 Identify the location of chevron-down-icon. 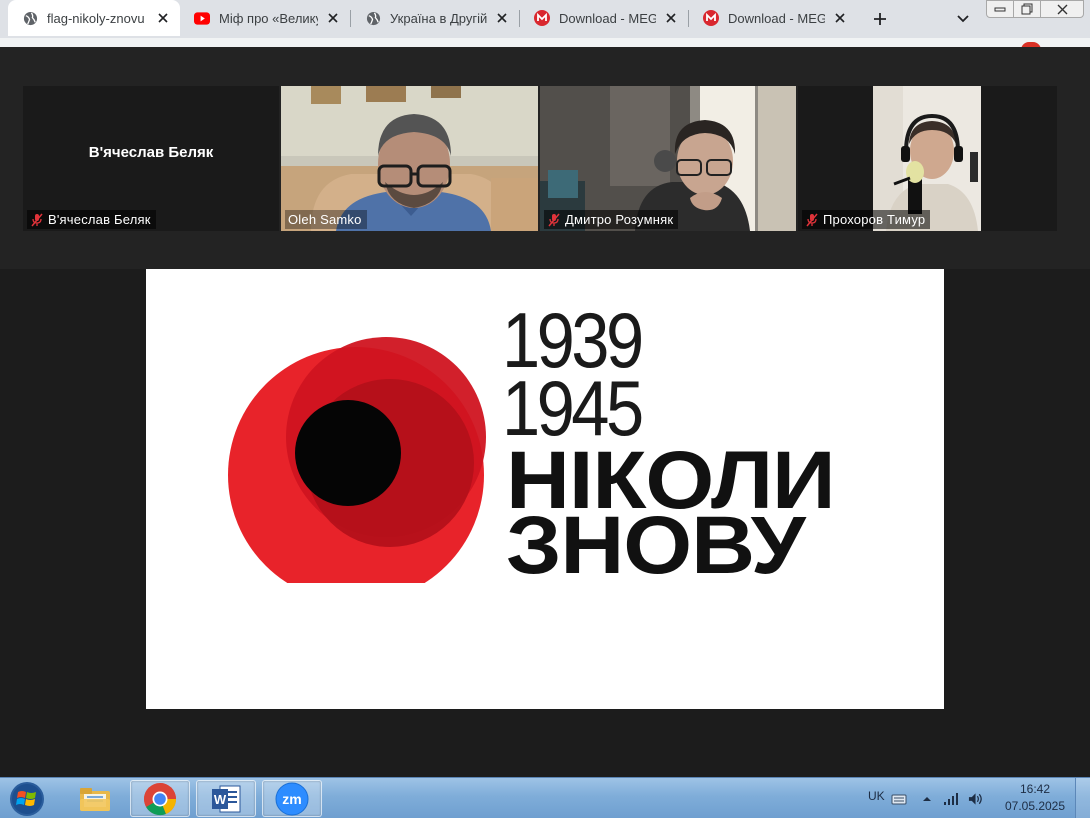
(963, 19).